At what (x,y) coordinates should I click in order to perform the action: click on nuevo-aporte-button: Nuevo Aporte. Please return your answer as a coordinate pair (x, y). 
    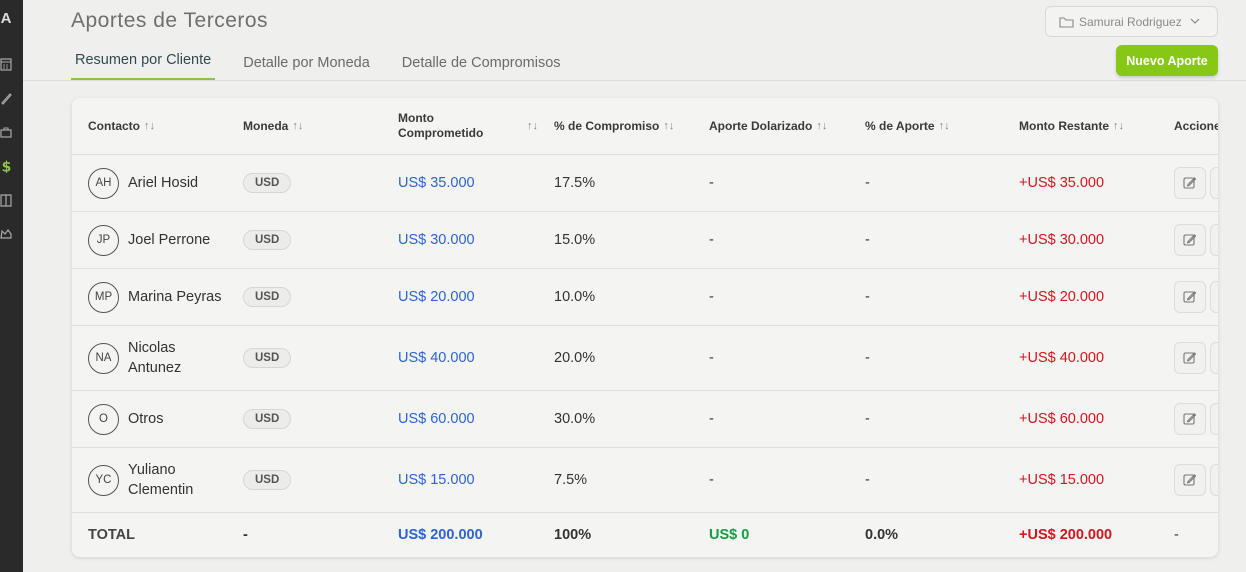
    Looking at the image, I should click on (1167, 60).